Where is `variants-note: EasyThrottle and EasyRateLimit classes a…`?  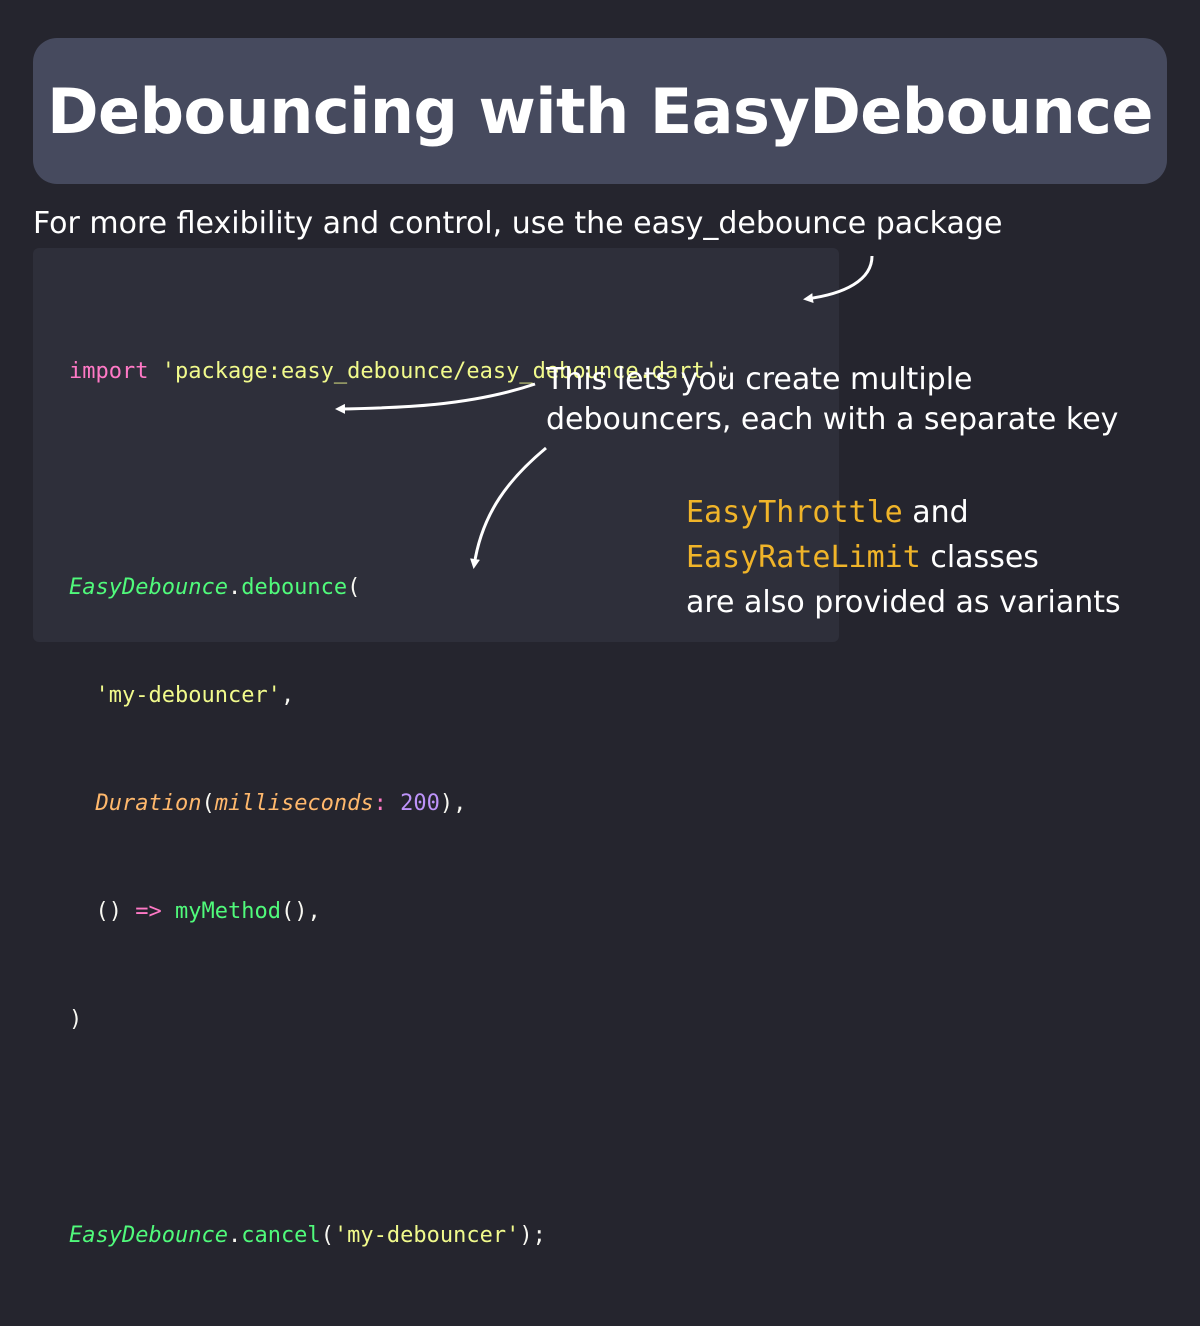
variants-note: EasyThrottle and EasyRateLimit classes a… is located at coordinates (903, 557).